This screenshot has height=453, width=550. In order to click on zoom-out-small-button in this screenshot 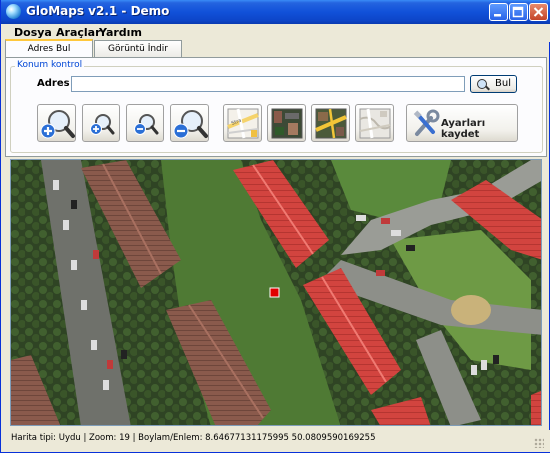, I will do `click(145, 123)`.